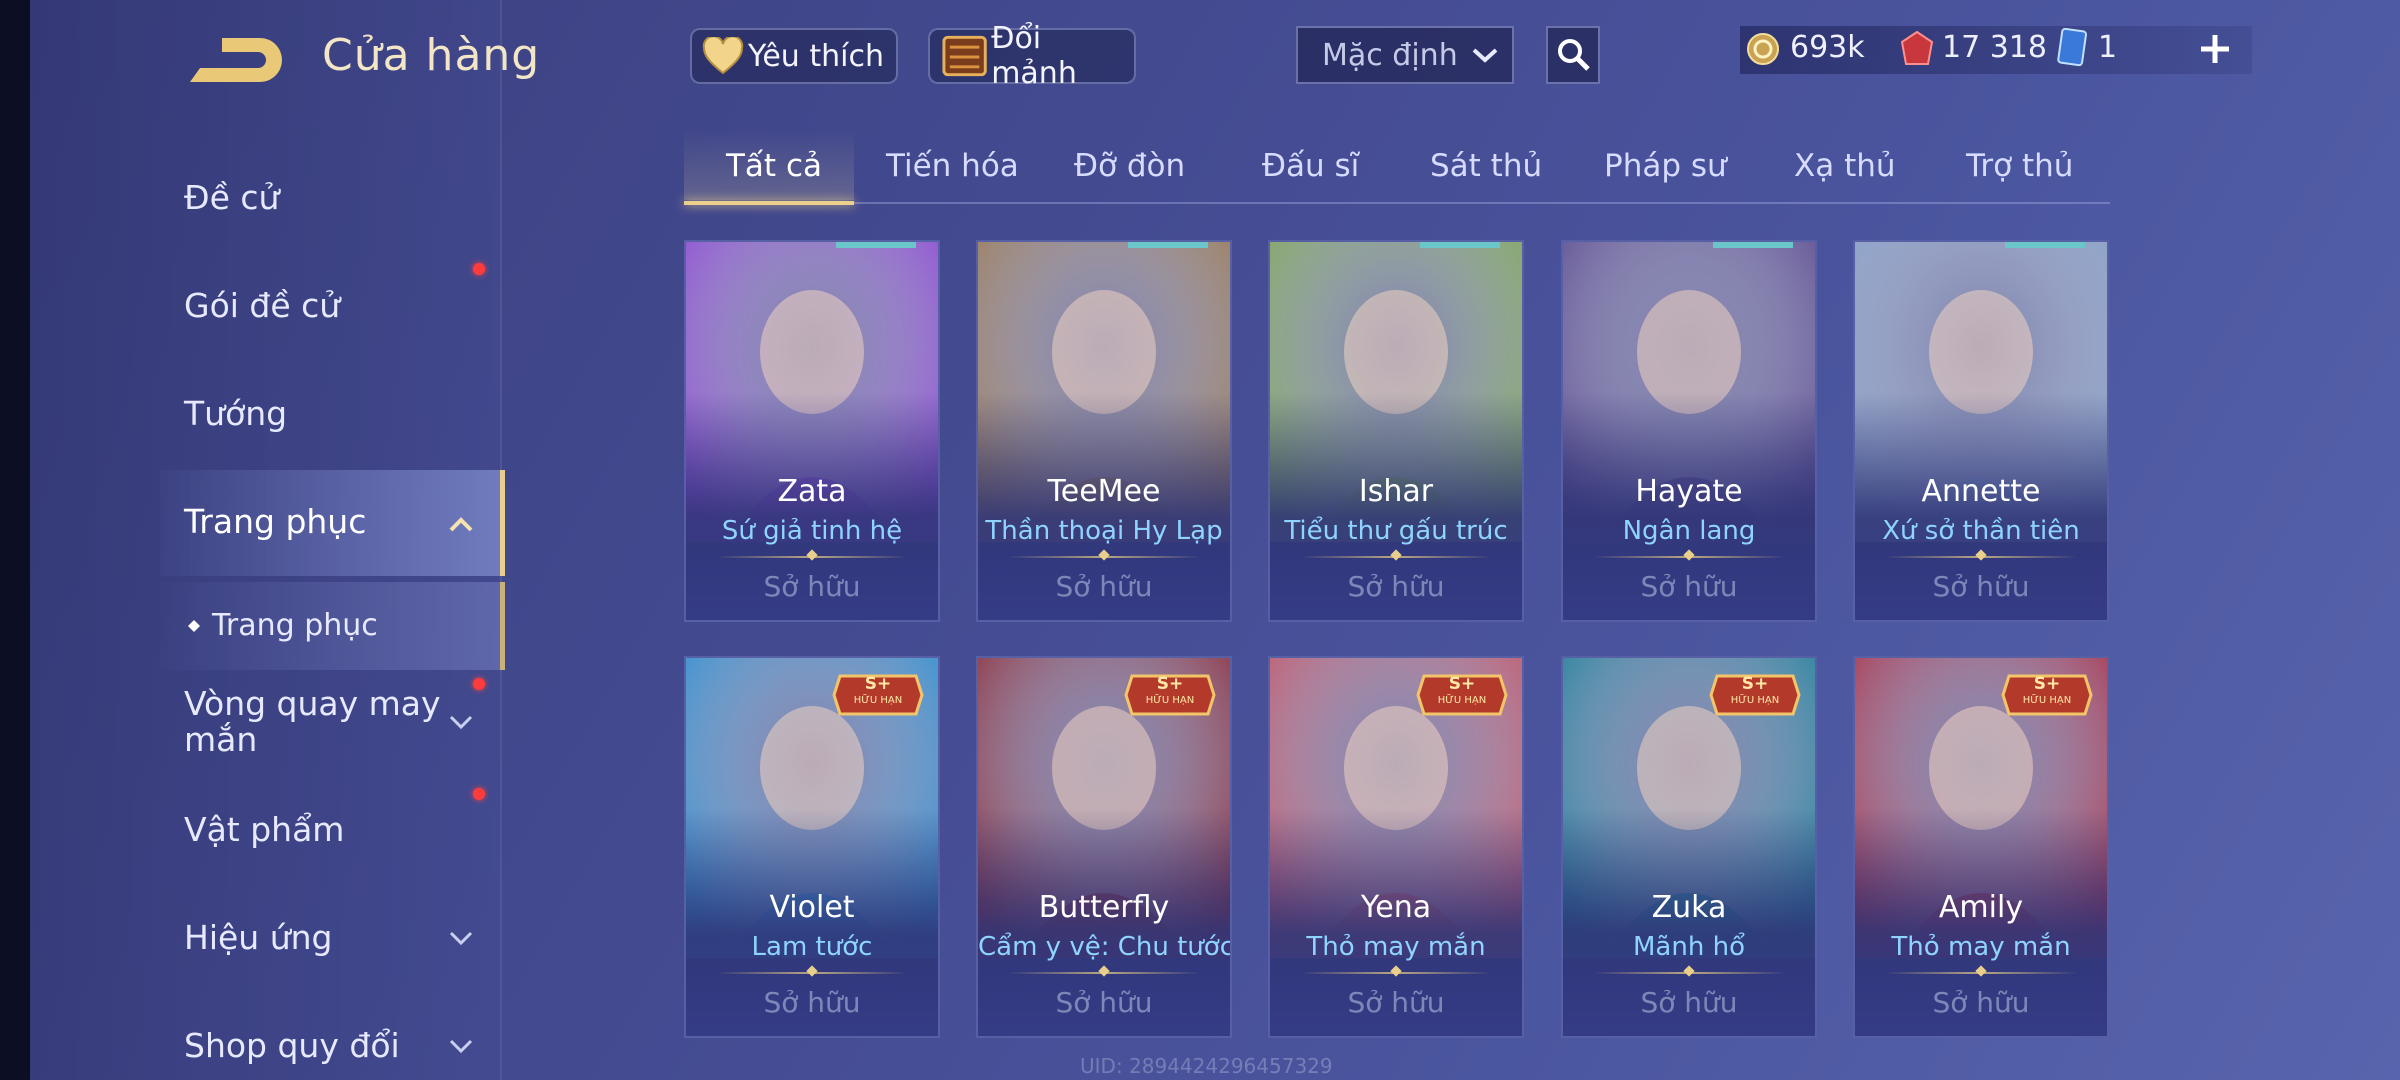 Image resolution: width=2400 pixels, height=1080 pixels. What do you see at coordinates (232, 60) in the screenshot?
I see `back-arrow-icon` at bounding box center [232, 60].